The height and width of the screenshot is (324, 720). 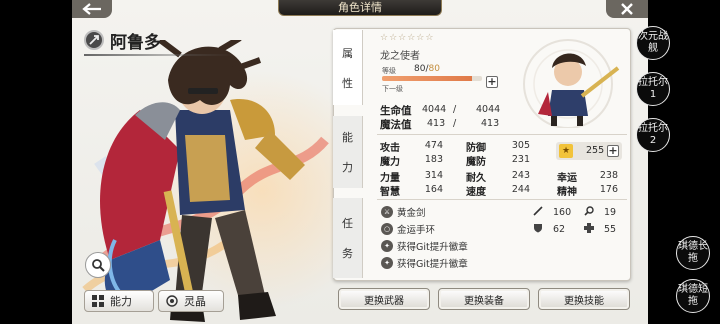 I want to click on level-label: 等级, so click(x=389, y=71).